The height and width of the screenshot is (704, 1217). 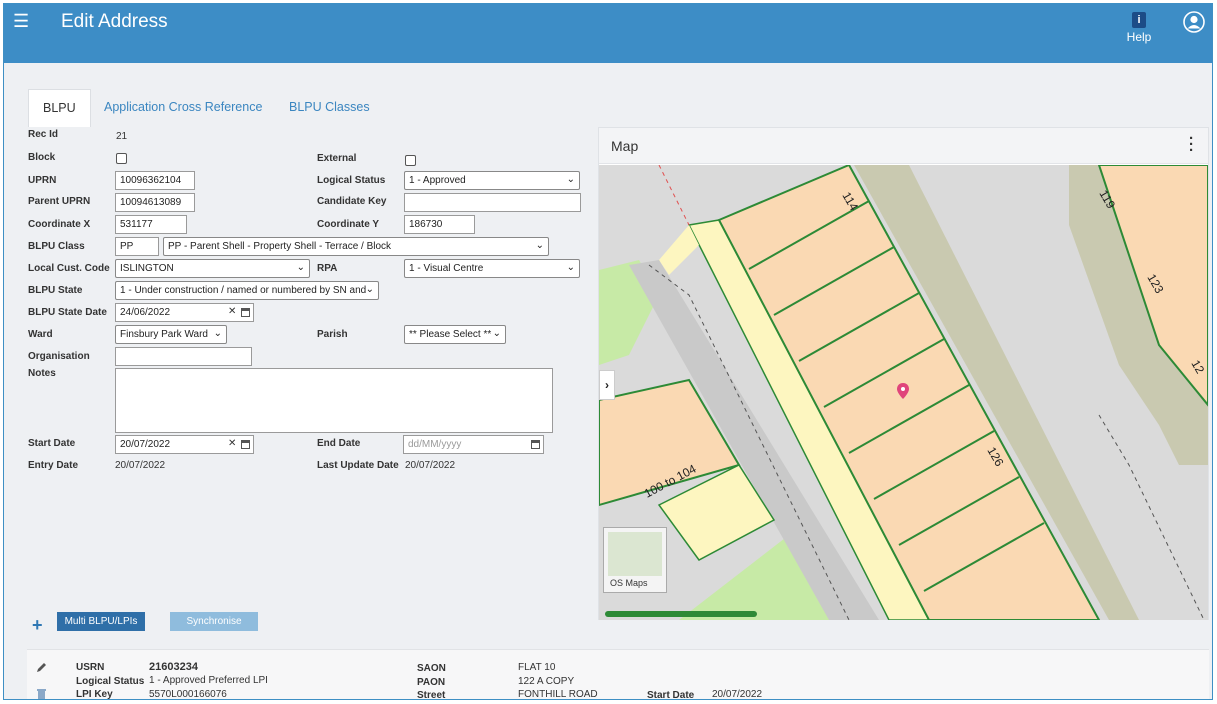 I want to click on external-checkbox, so click(x=410, y=160).